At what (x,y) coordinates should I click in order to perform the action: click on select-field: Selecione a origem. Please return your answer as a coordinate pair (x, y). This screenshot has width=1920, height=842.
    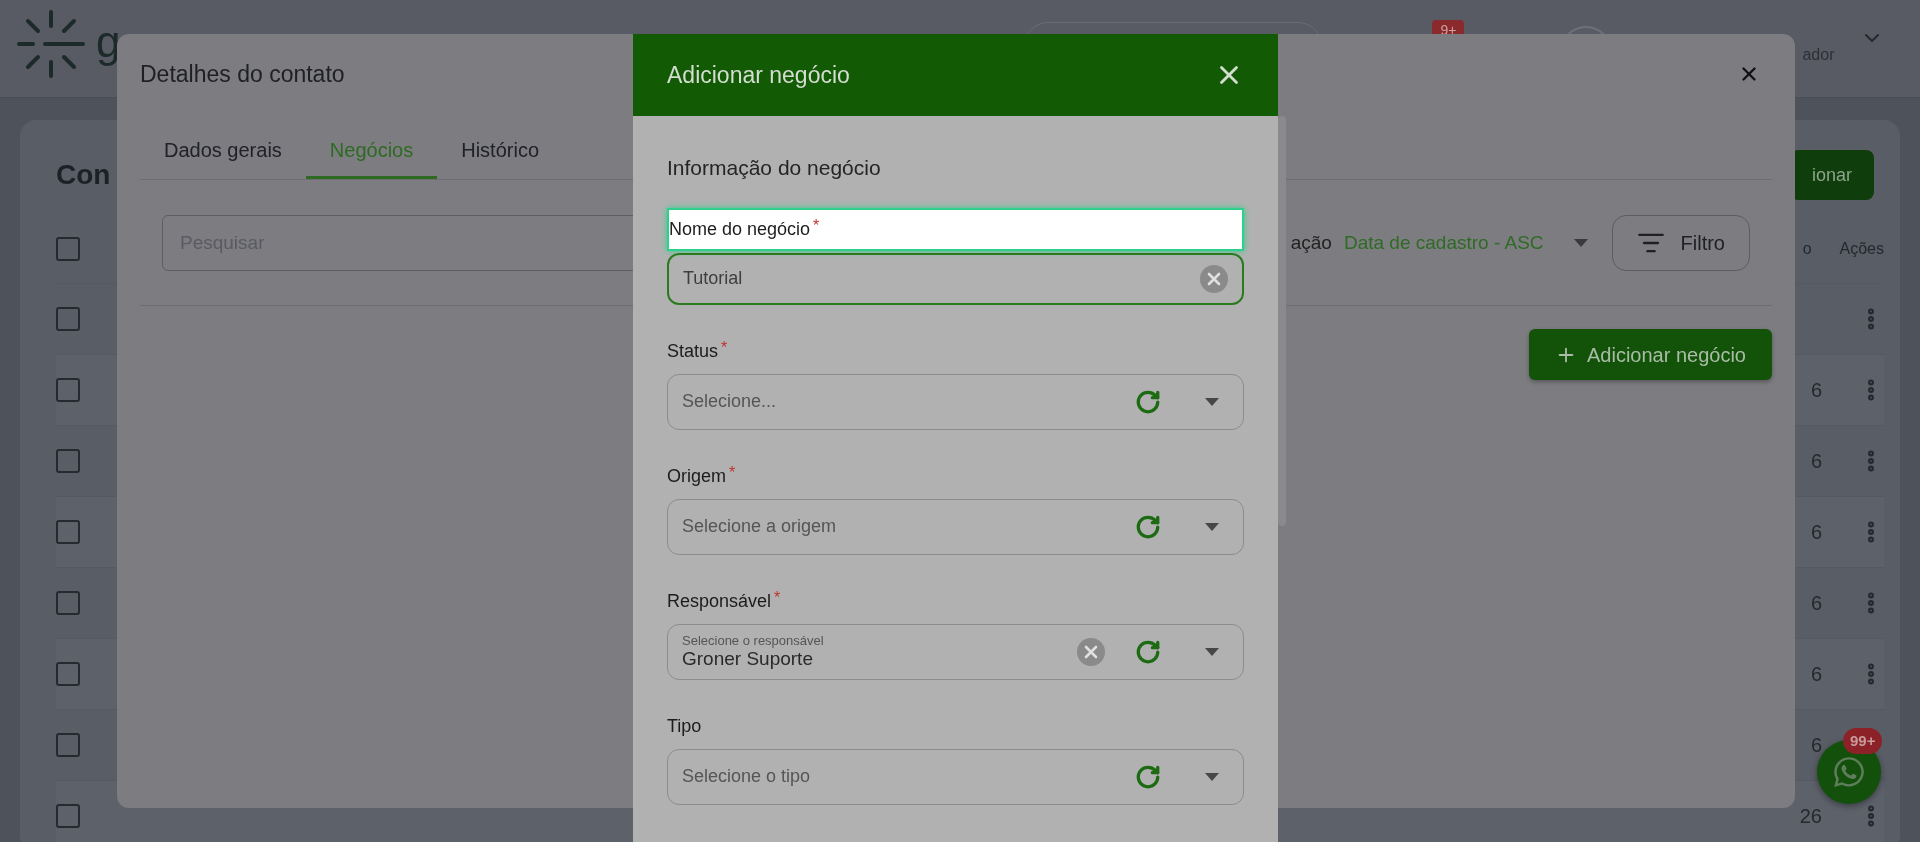
    Looking at the image, I should click on (955, 526).